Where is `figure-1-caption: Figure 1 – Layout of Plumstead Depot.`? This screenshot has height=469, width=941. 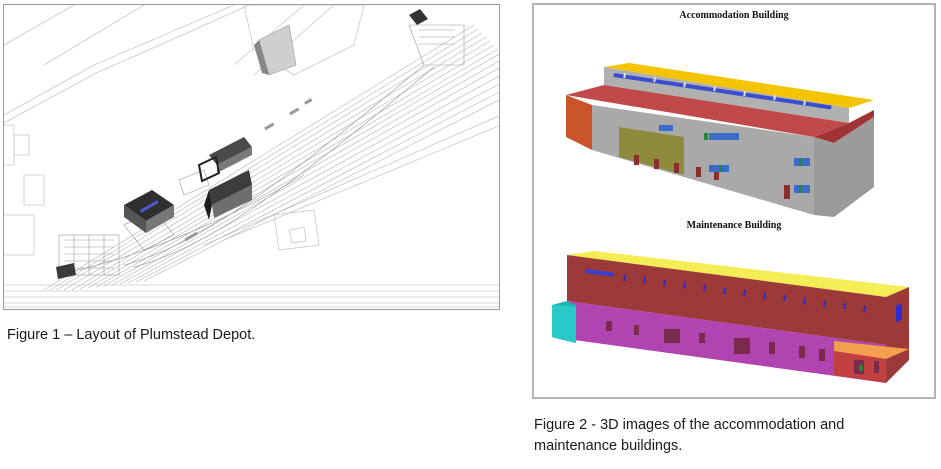 figure-1-caption: Figure 1 – Layout of Plumstead Depot. is located at coordinates (131, 335).